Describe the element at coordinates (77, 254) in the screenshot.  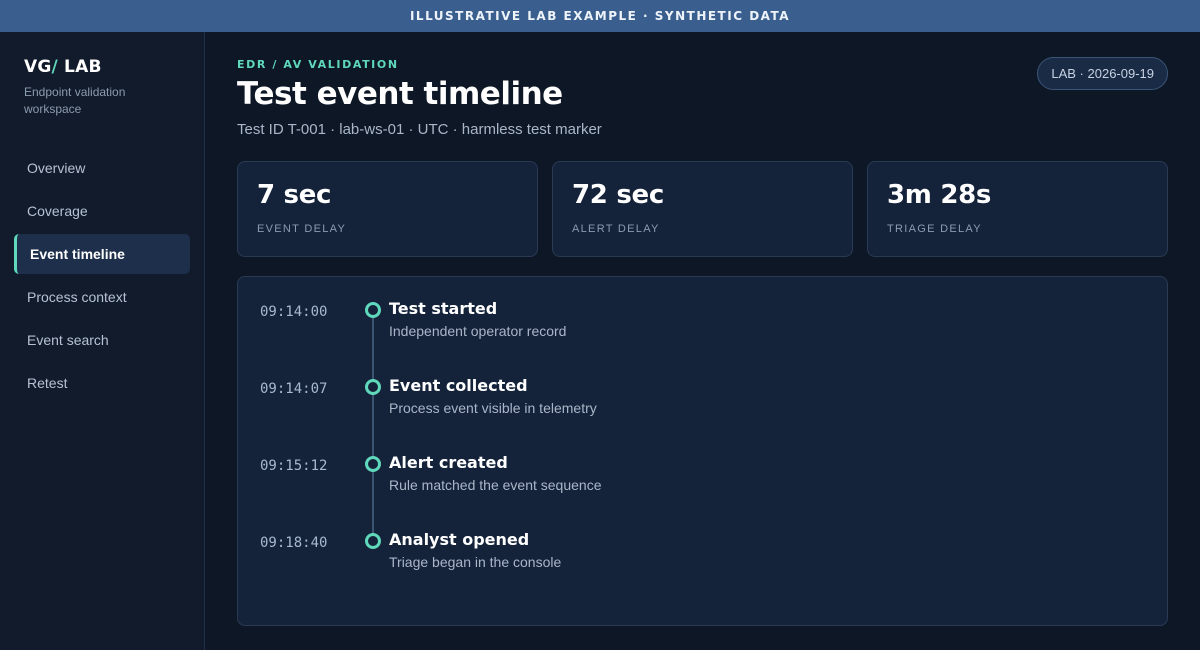
I see `sidebar-item-label: Event timeline` at that location.